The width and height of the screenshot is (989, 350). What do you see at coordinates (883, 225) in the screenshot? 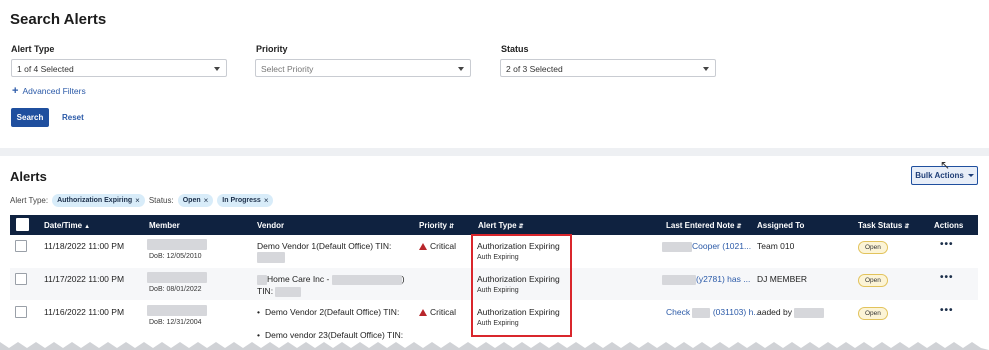
I see `col-task-status: Task Status ⇵` at bounding box center [883, 225].